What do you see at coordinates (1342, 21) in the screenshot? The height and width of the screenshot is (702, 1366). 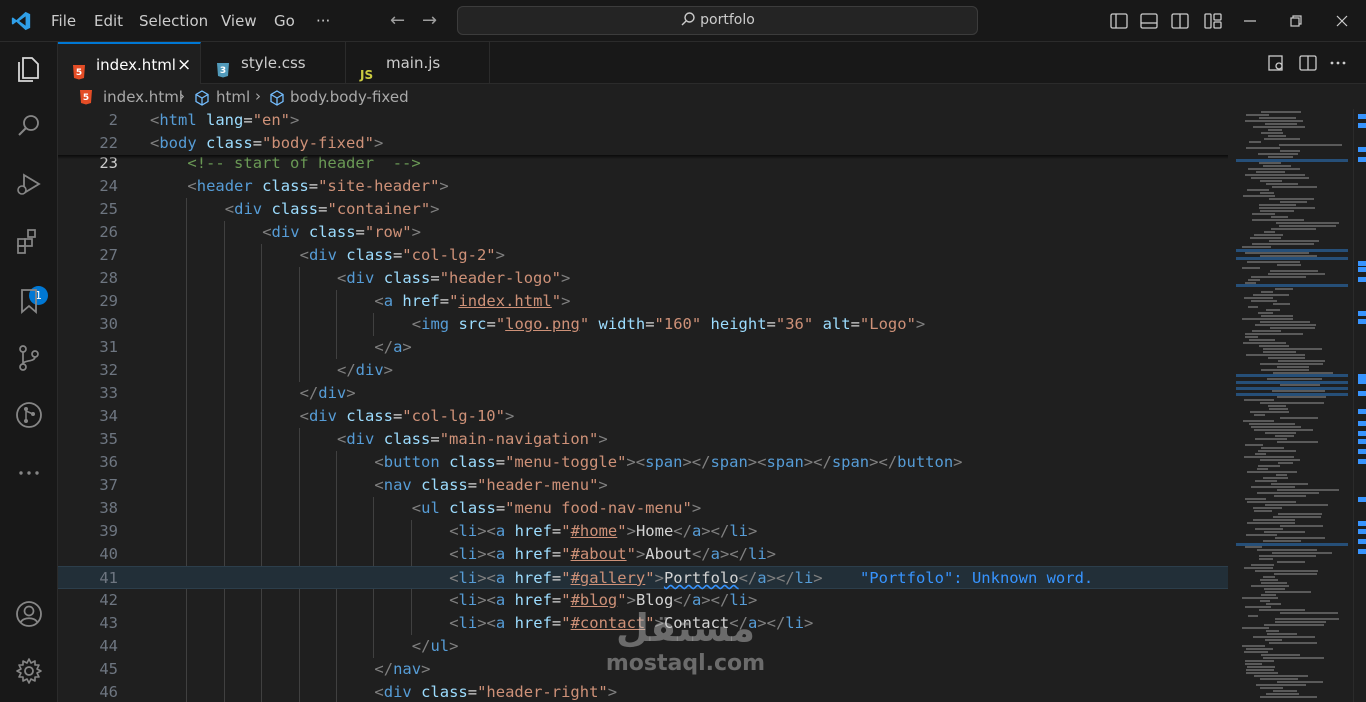 I see `close-icon` at bounding box center [1342, 21].